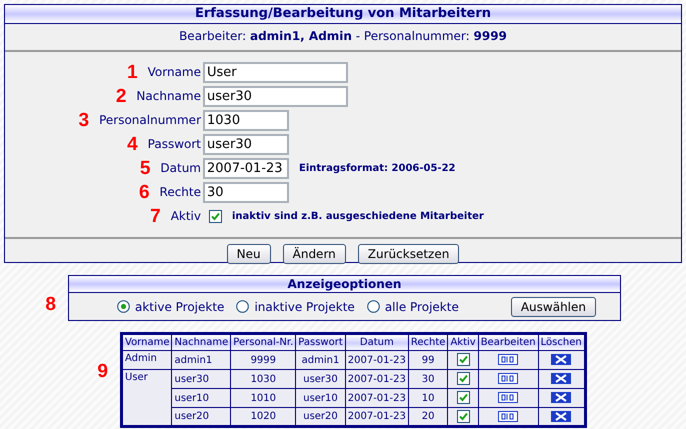 The image size is (686, 429). I want to click on field-label: Nachname, so click(168, 96).